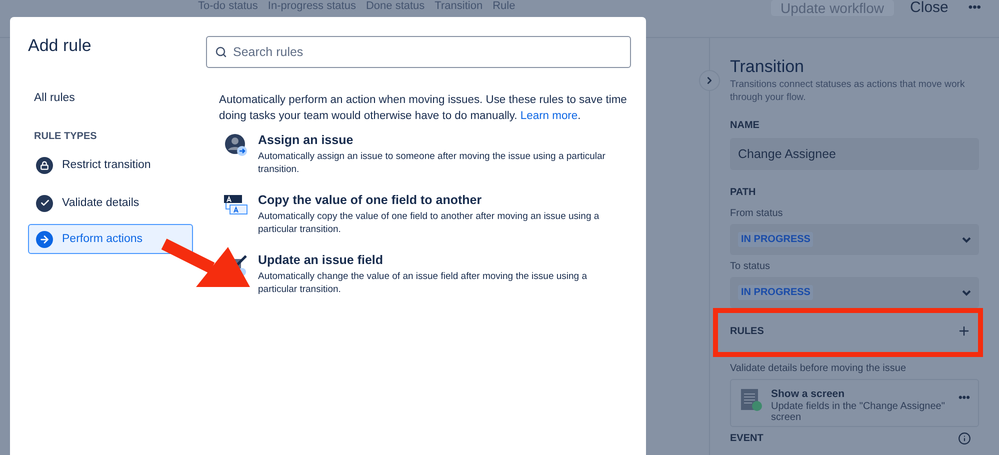 The width and height of the screenshot is (999, 455). I want to click on expand-toggle-button, so click(709, 80).